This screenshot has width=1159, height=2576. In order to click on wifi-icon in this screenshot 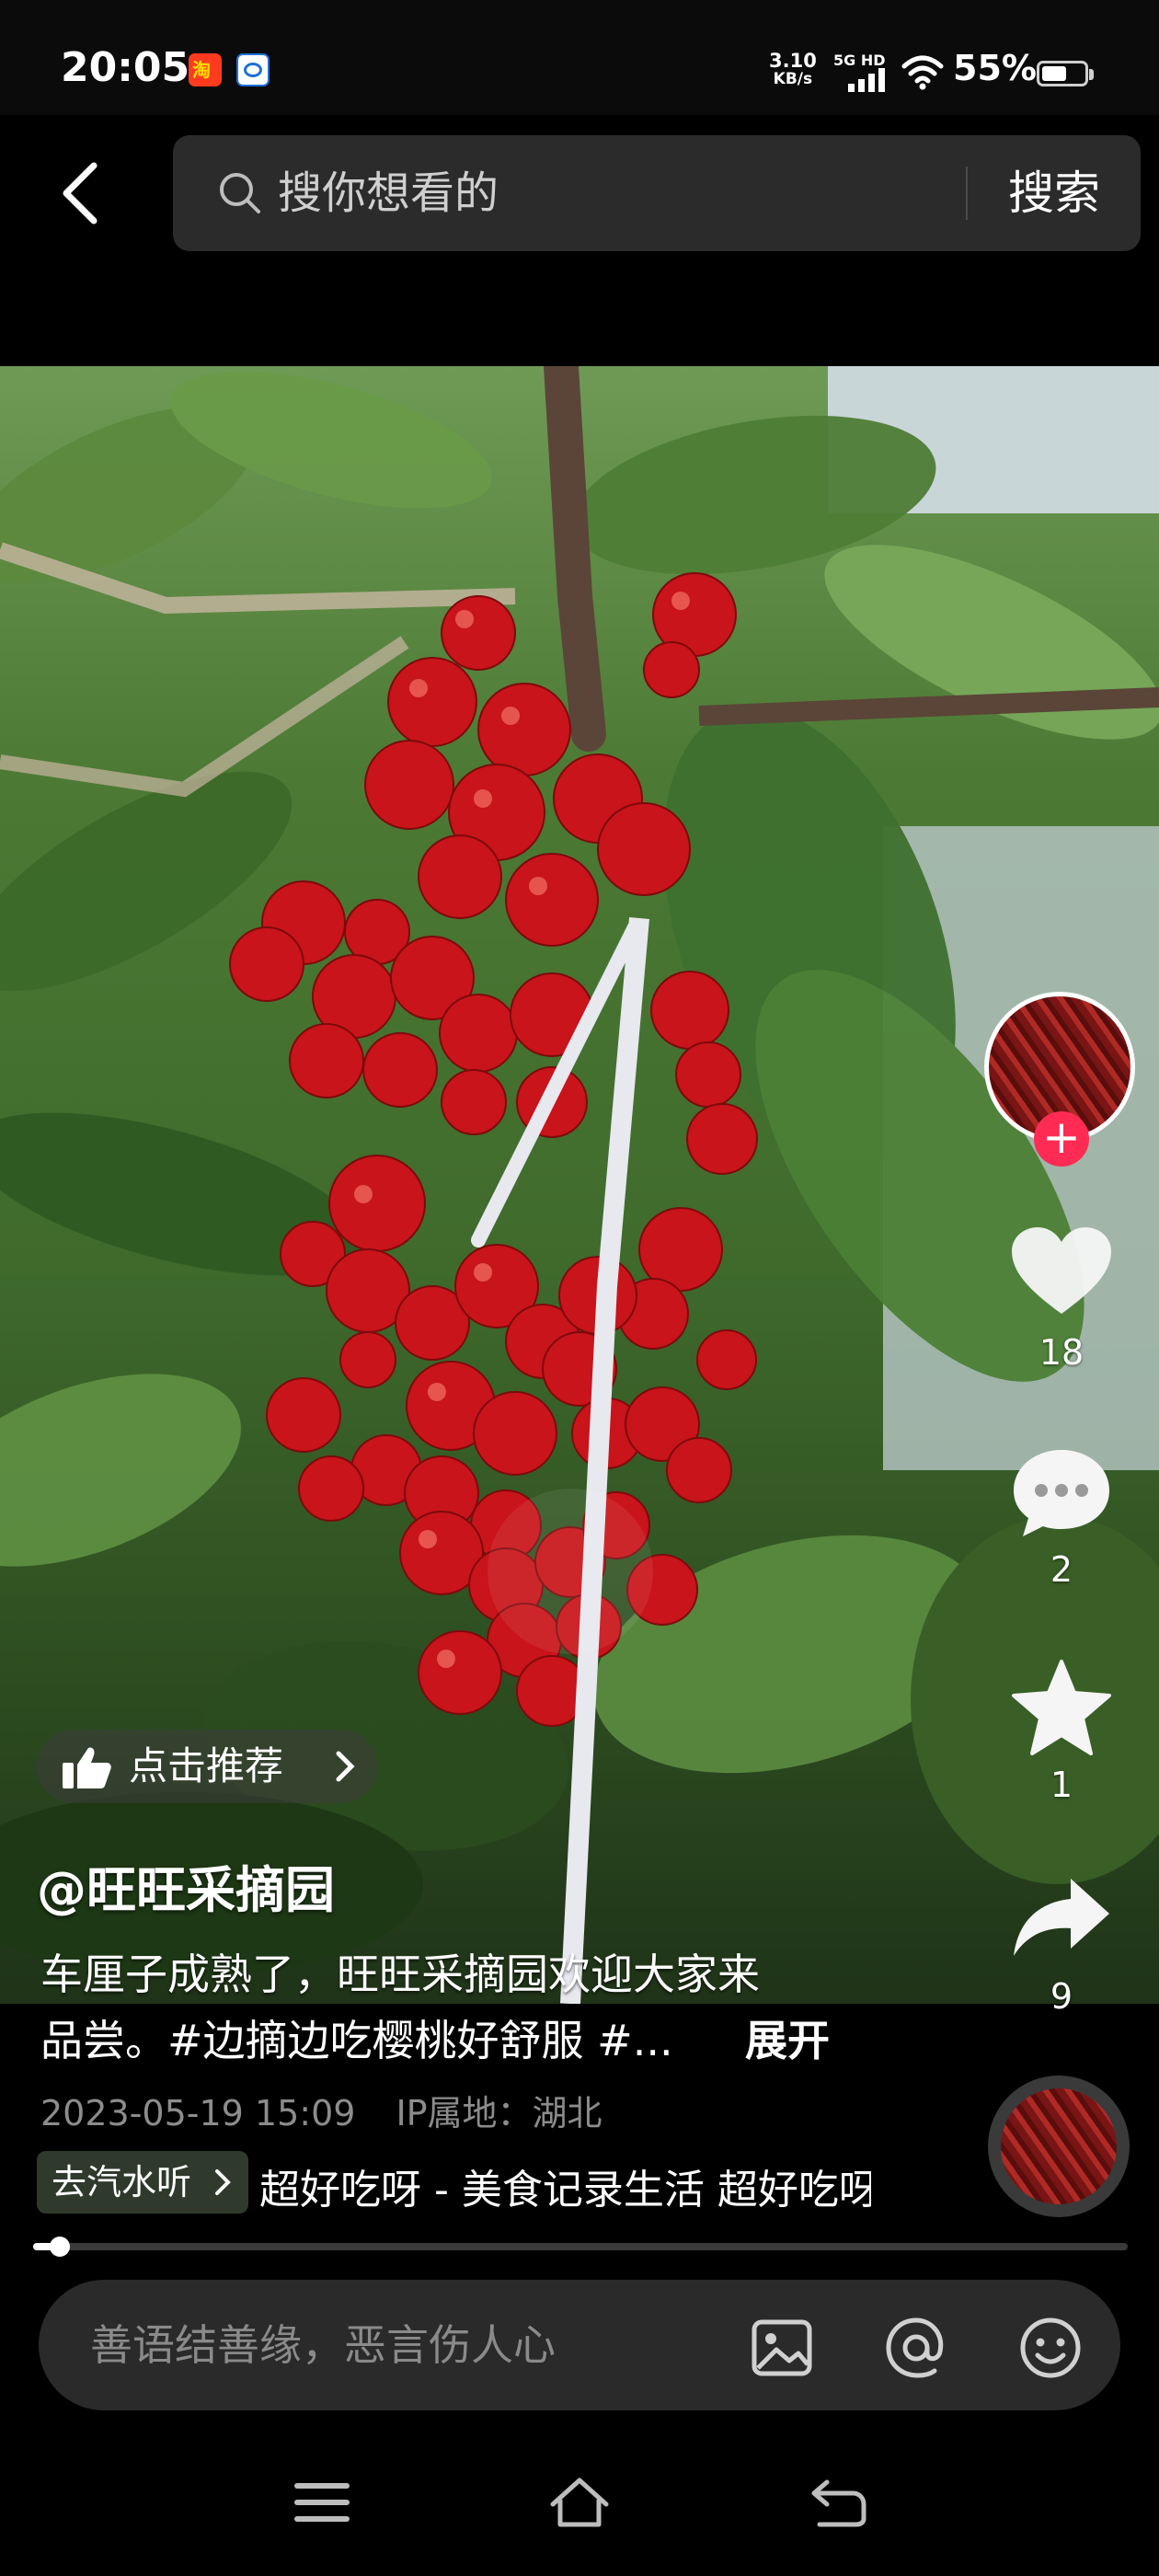, I will do `click(922, 72)`.